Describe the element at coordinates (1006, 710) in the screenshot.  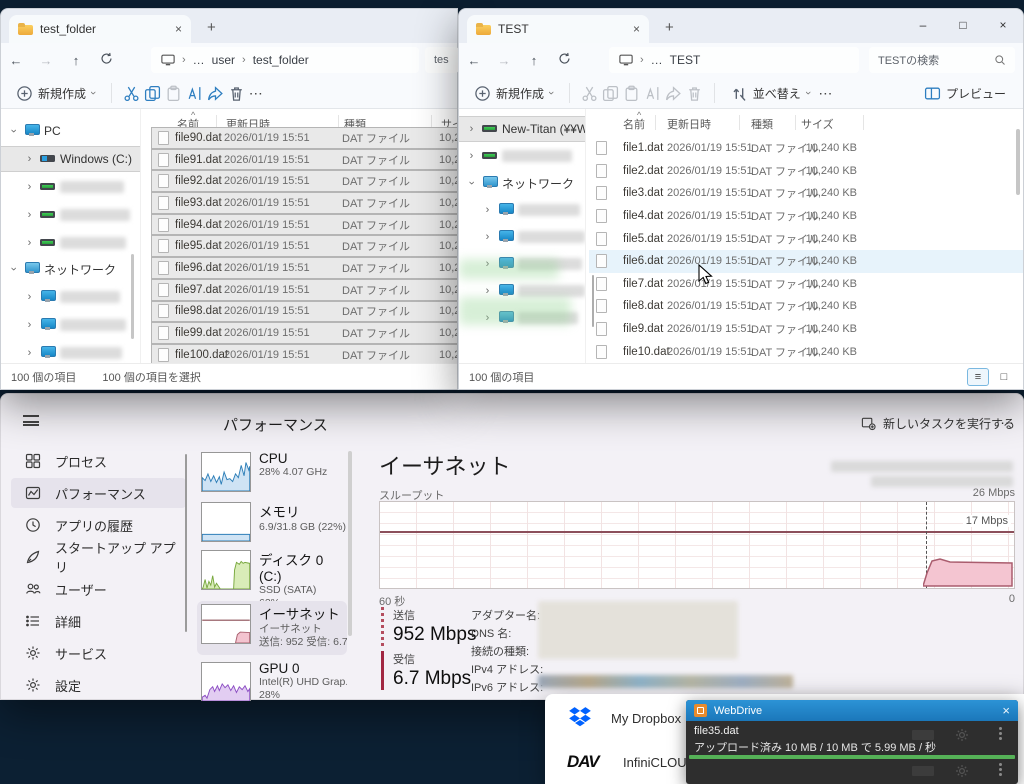
I see `webdrive-close-icon: ×` at that location.